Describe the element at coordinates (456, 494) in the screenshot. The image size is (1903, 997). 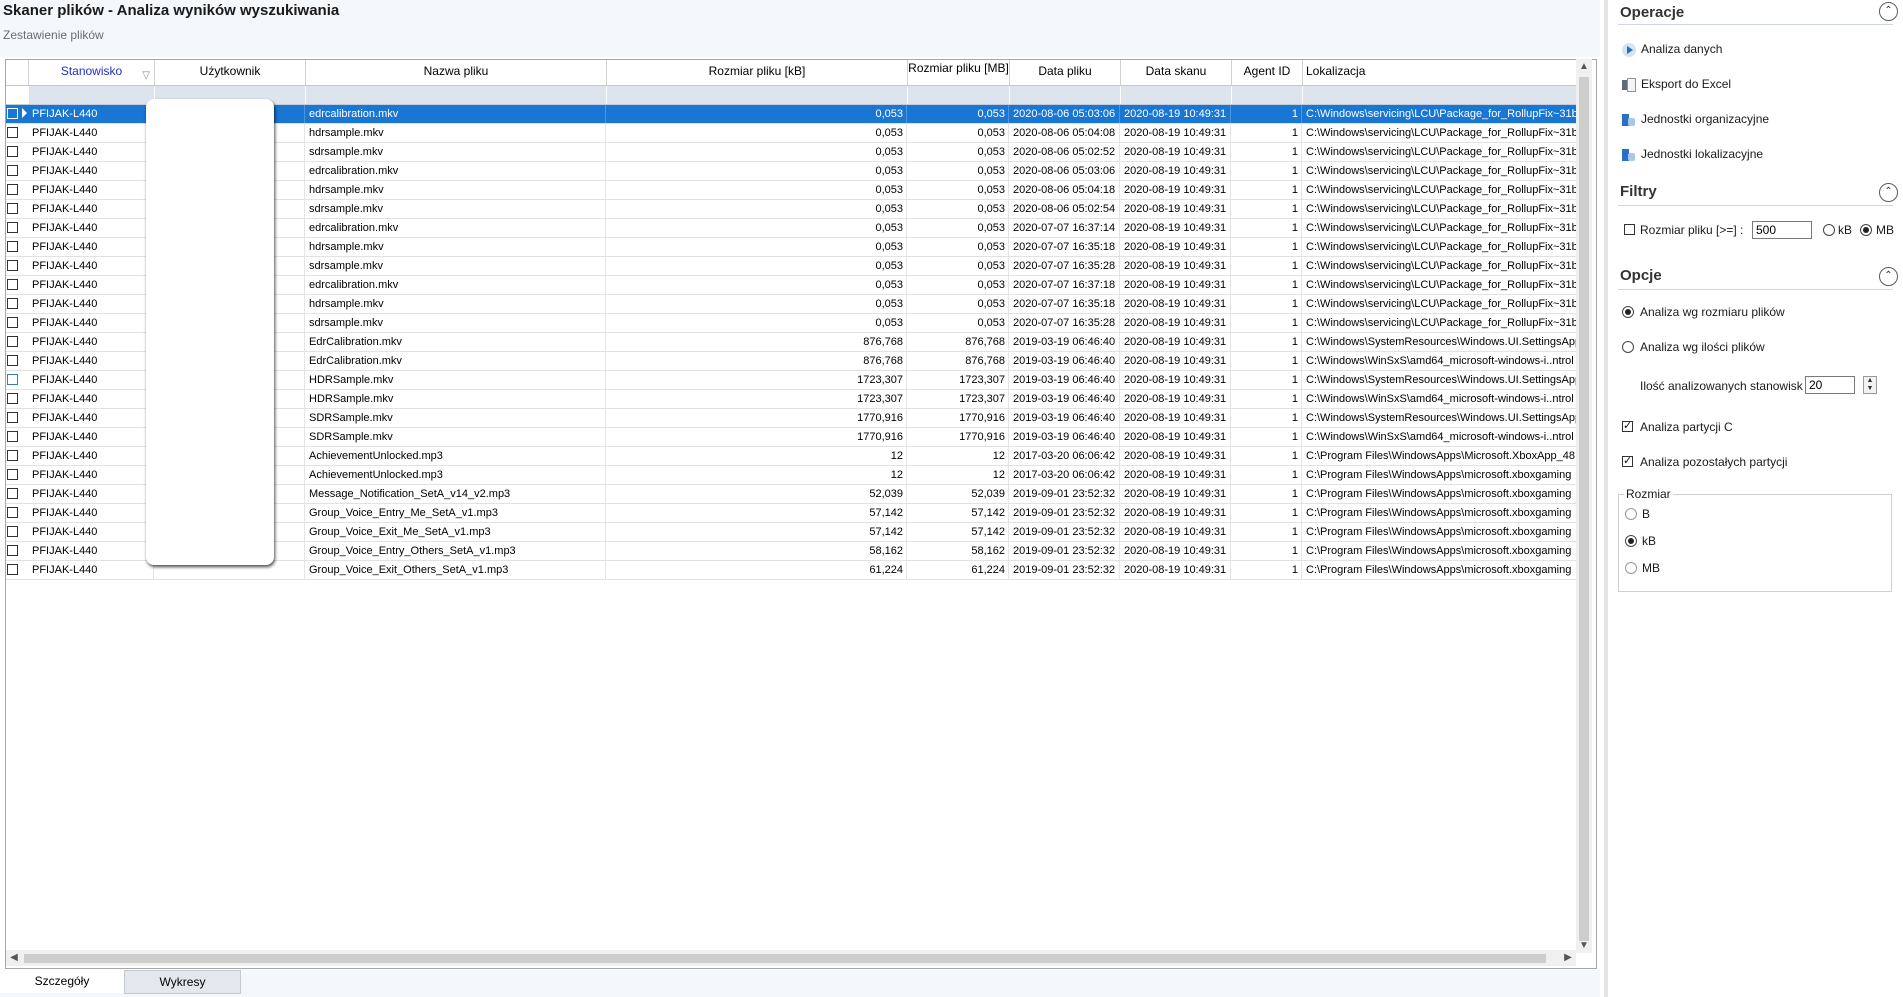
I see `cell-nazwa: Message_Notification_SetA_v14_v2.mp3` at that location.